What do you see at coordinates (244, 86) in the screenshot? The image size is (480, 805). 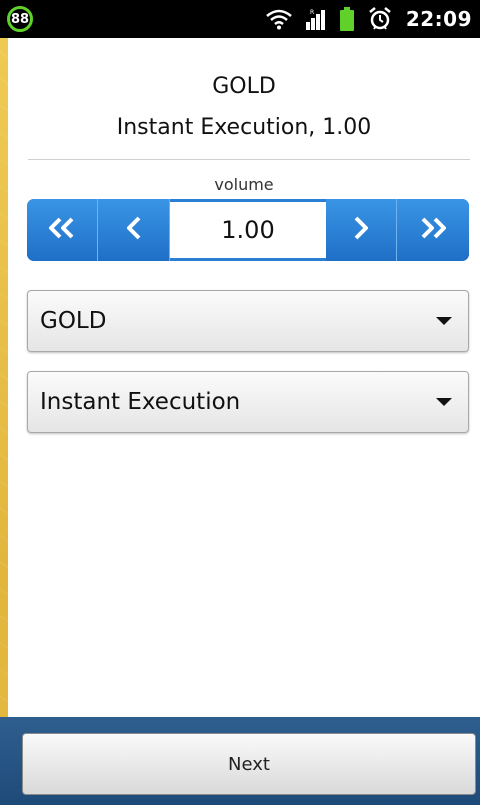 I see `page-title: GOLD` at bounding box center [244, 86].